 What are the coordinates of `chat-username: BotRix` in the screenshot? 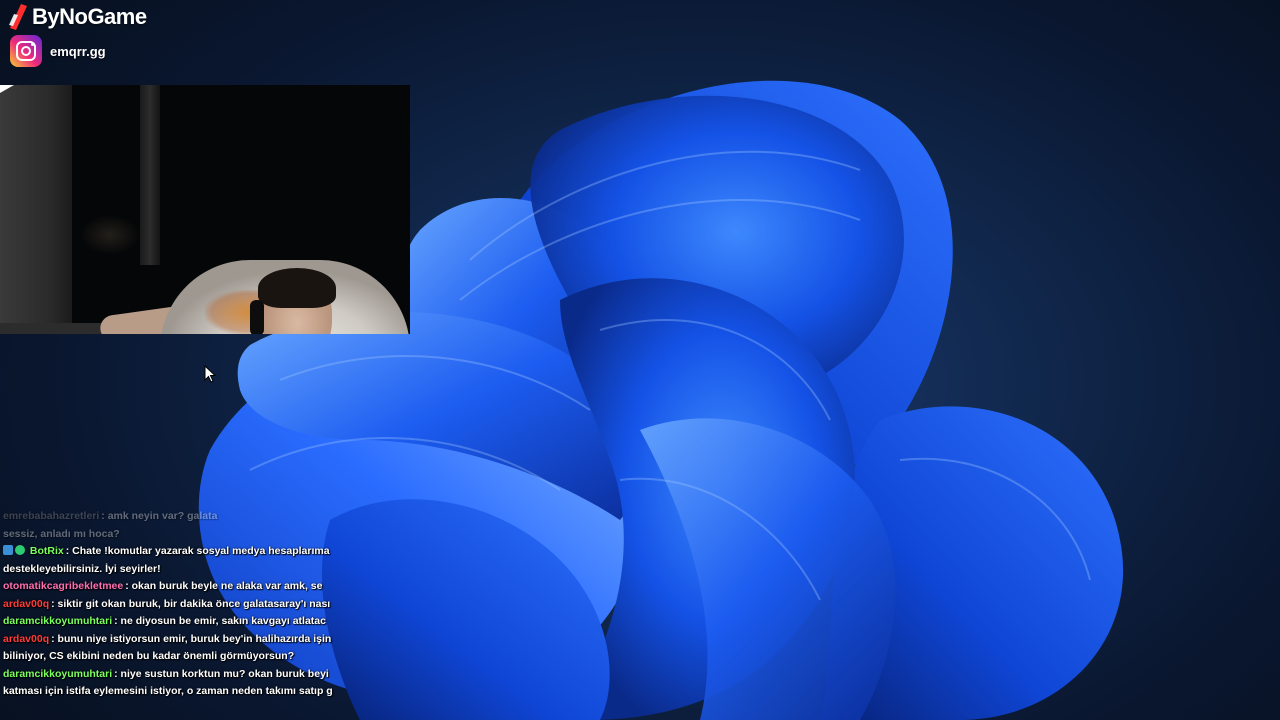 It's located at (46, 551).